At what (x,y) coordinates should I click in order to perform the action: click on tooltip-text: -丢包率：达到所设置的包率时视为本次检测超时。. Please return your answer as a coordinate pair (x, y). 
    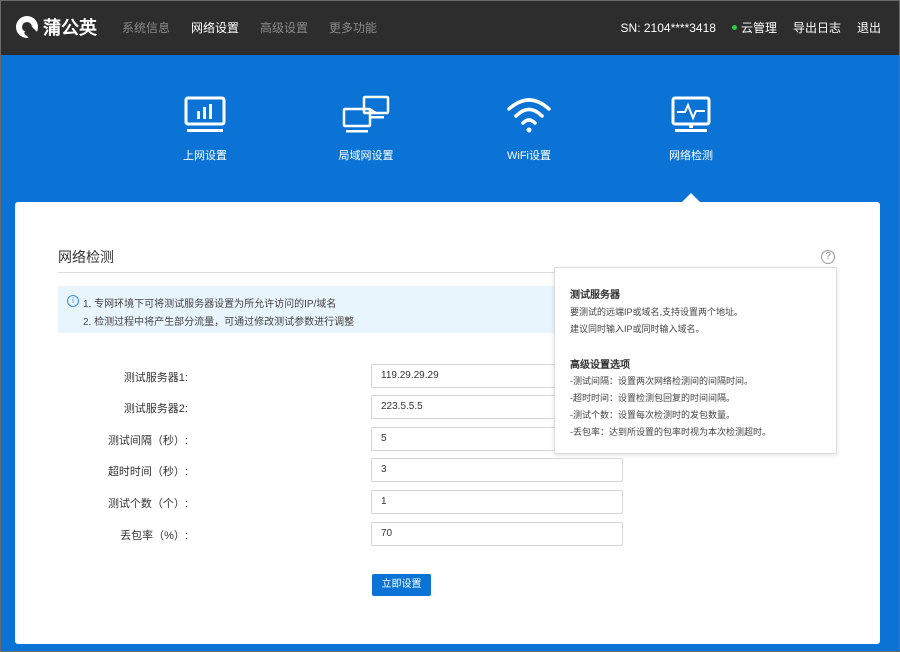
    Looking at the image, I should click on (670, 432).